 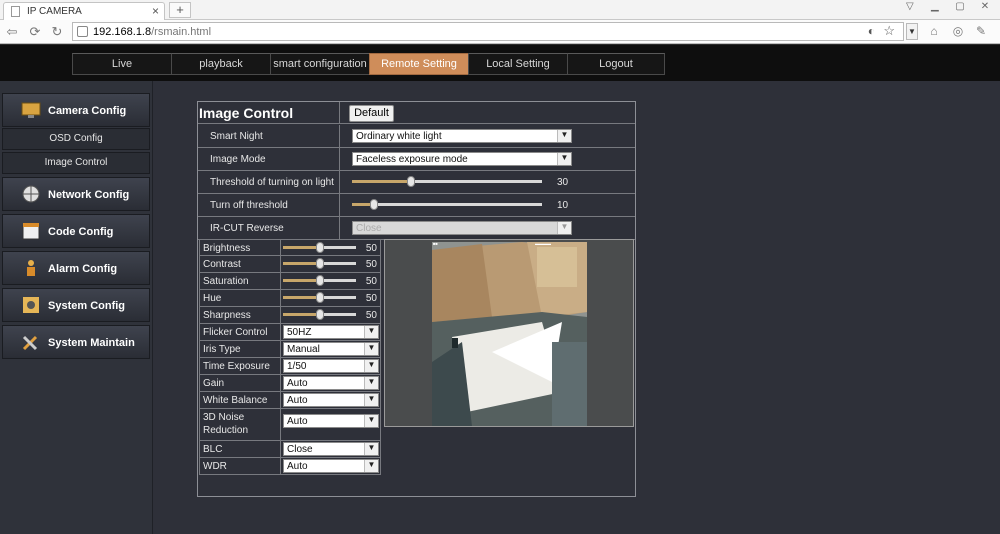 What do you see at coordinates (371, 113) in the screenshot?
I see `default-button: Default` at bounding box center [371, 113].